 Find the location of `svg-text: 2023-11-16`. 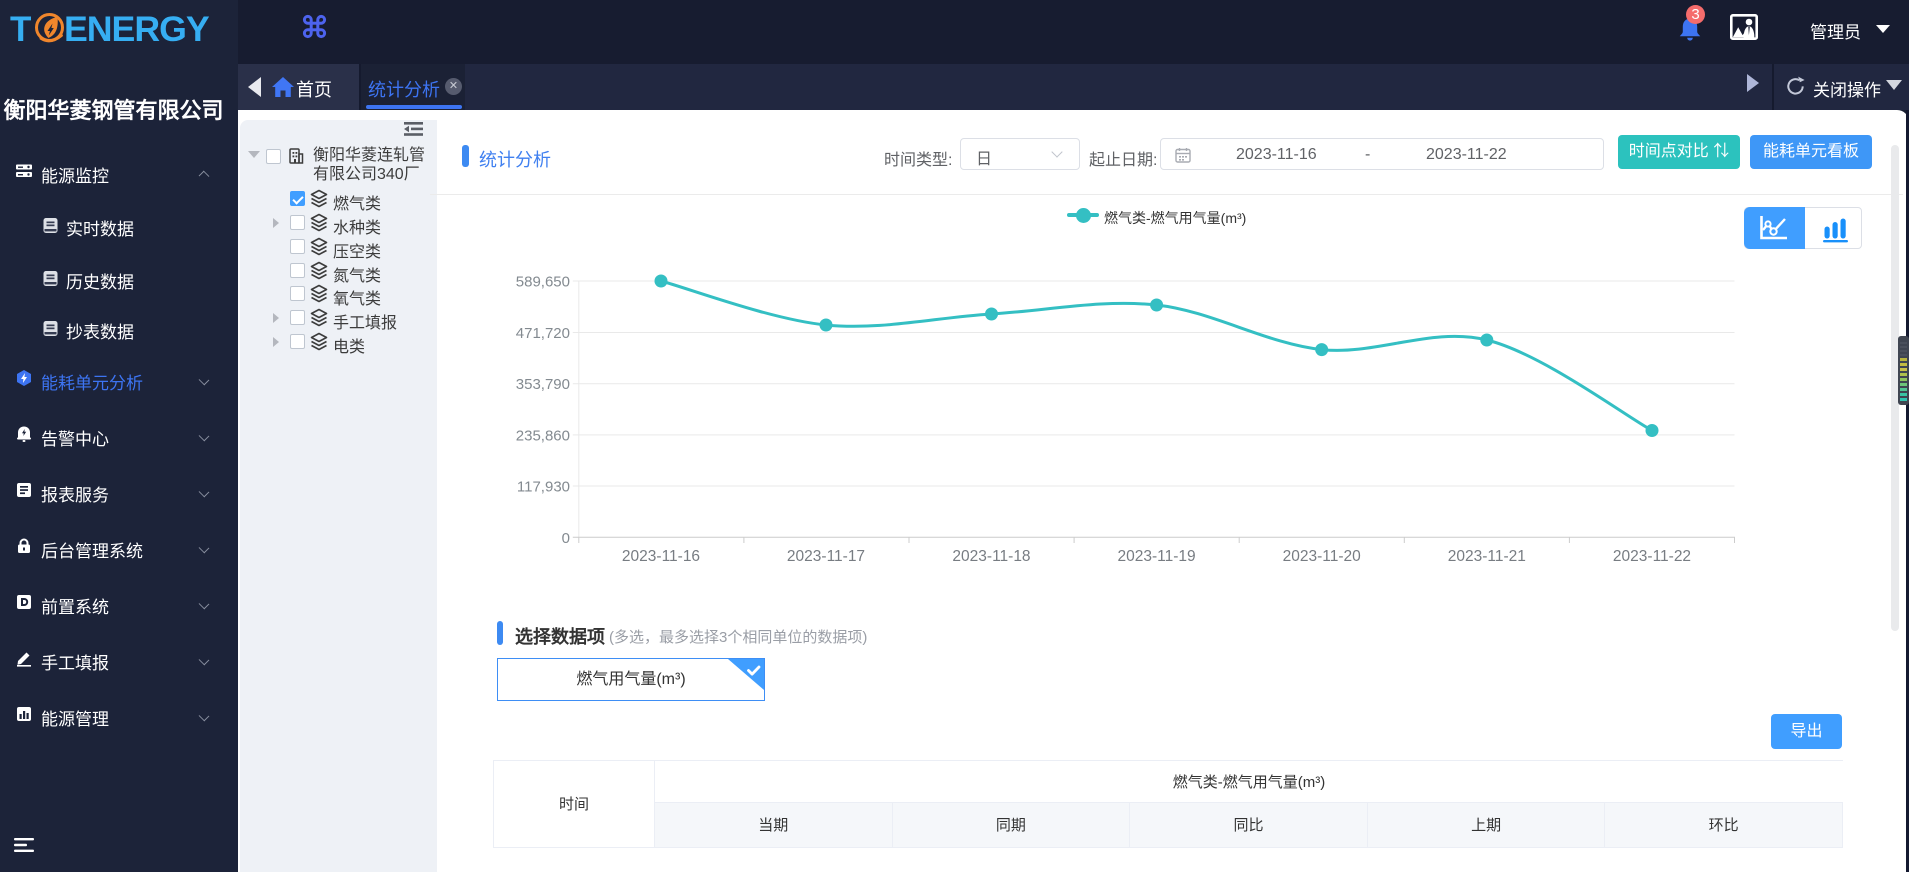

svg-text: 2023-11-16 is located at coordinates (661, 556).